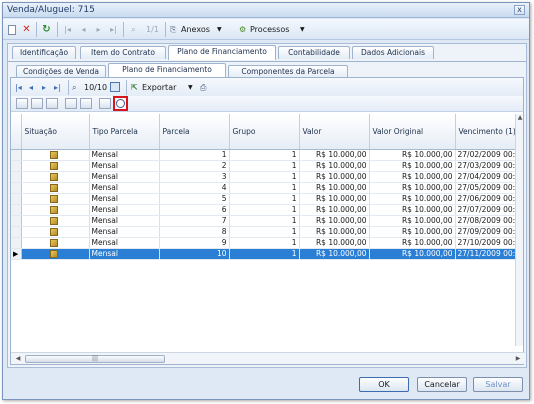 This screenshot has height=404, width=534. Describe the element at coordinates (190, 87) in the screenshot. I see `exportar-dropdown-icon: ▼` at that location.